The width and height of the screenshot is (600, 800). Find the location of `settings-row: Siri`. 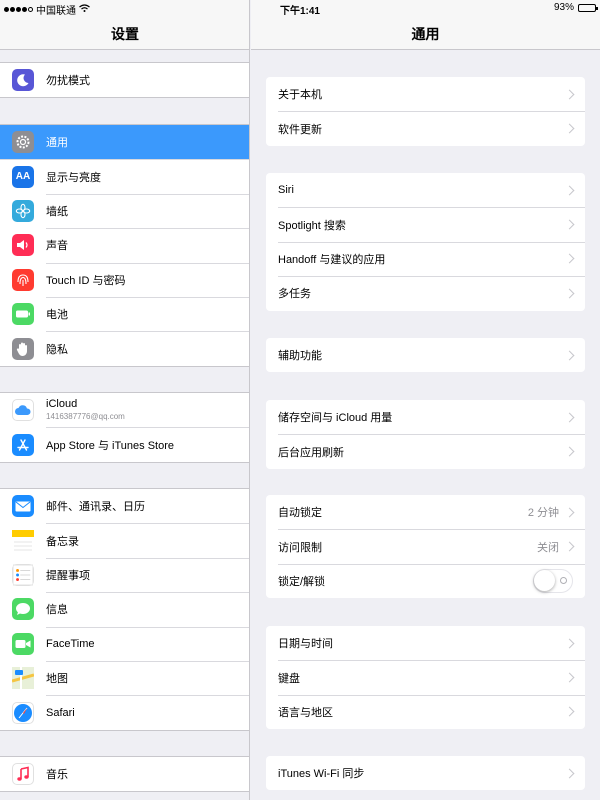

settings-row: Siri is located at coordinates (425, 190).